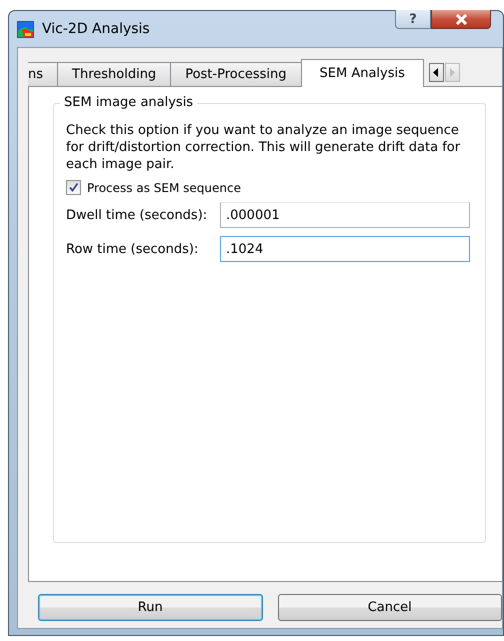  I want to click on tab: Post-Processing, so click(236, 74).